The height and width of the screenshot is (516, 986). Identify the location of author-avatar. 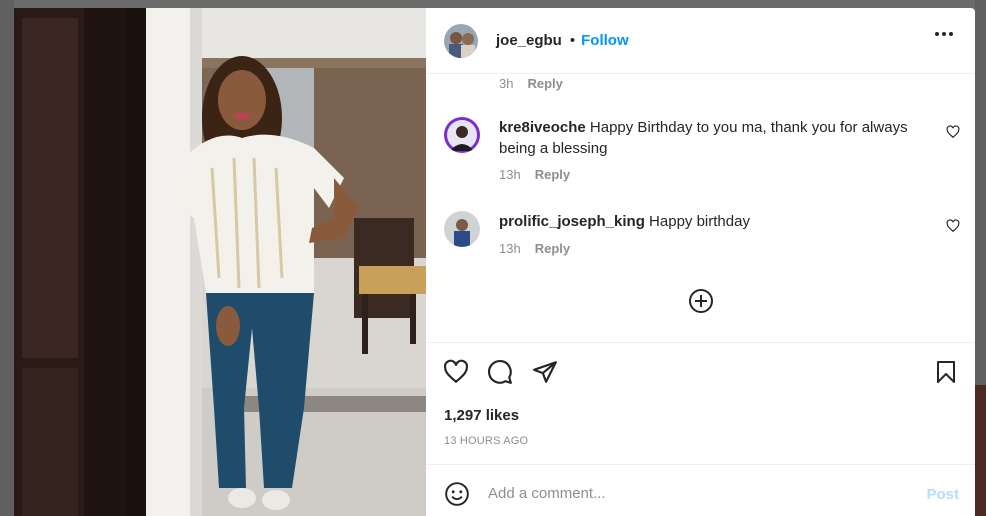
(461, 40).